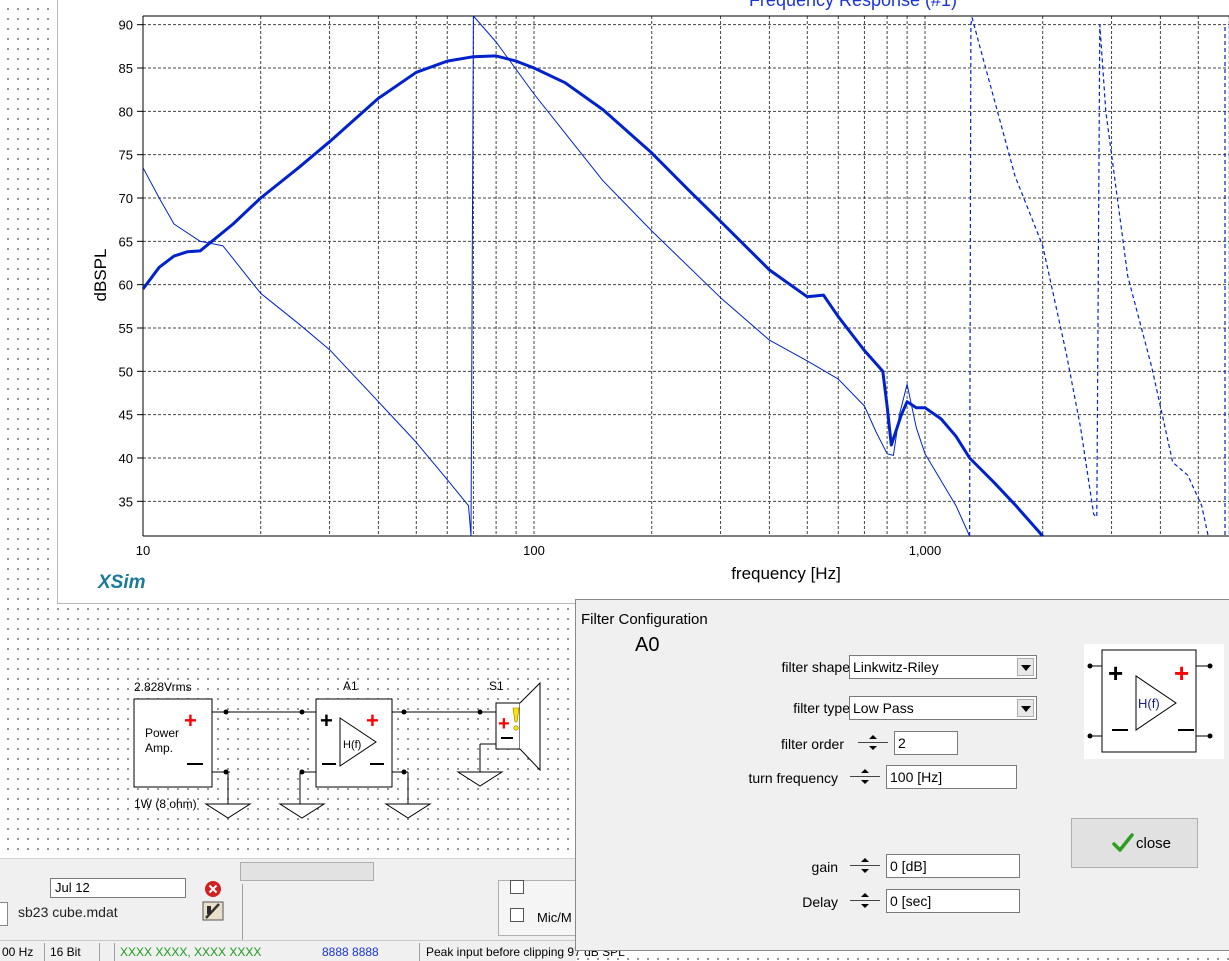 This screenshot has height=961, width=1229. Describe the element at coordinates (821, 708) in the screenshot. I see `filter-type-label: filter type` at that location.